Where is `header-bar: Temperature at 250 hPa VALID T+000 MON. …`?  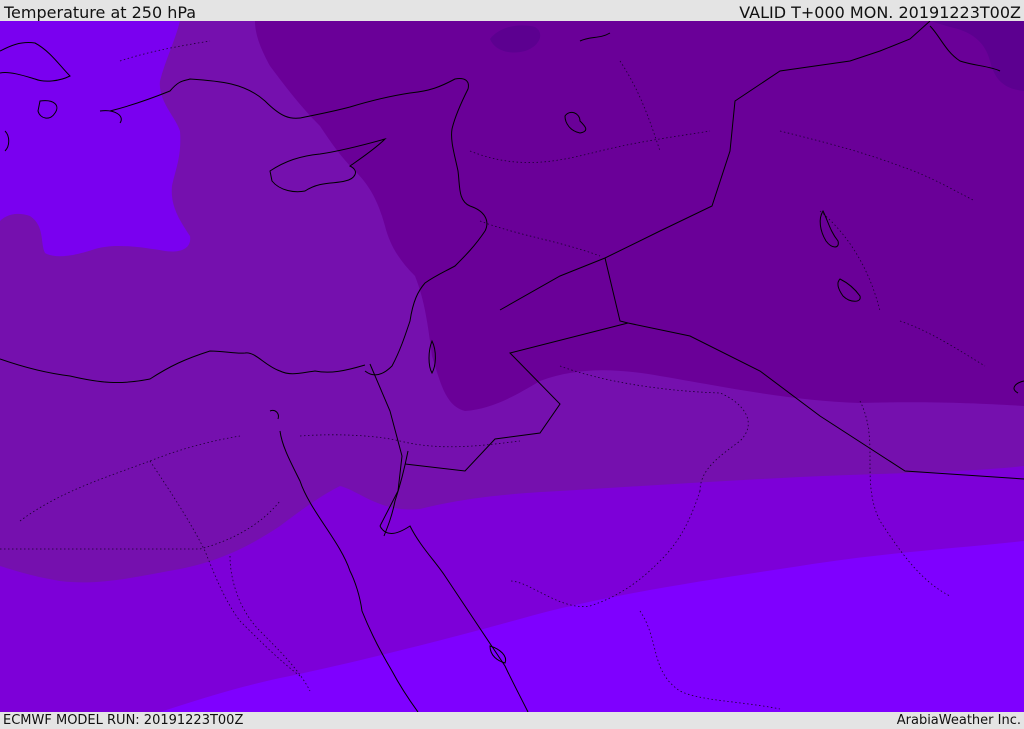 header-bar: Temperature at 250 hPa VALID T+000 MON. … is located at coordinates (512, 11).